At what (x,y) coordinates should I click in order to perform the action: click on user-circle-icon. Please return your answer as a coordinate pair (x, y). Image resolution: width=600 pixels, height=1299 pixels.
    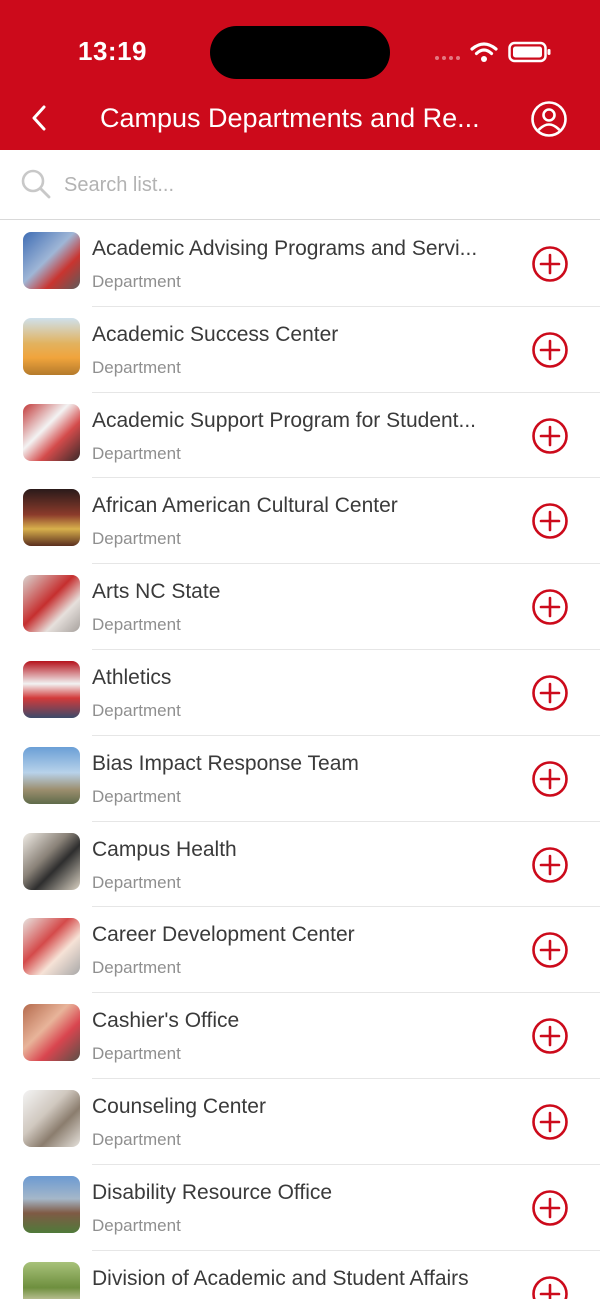
    Looking at the image, I should click on (549, 119).